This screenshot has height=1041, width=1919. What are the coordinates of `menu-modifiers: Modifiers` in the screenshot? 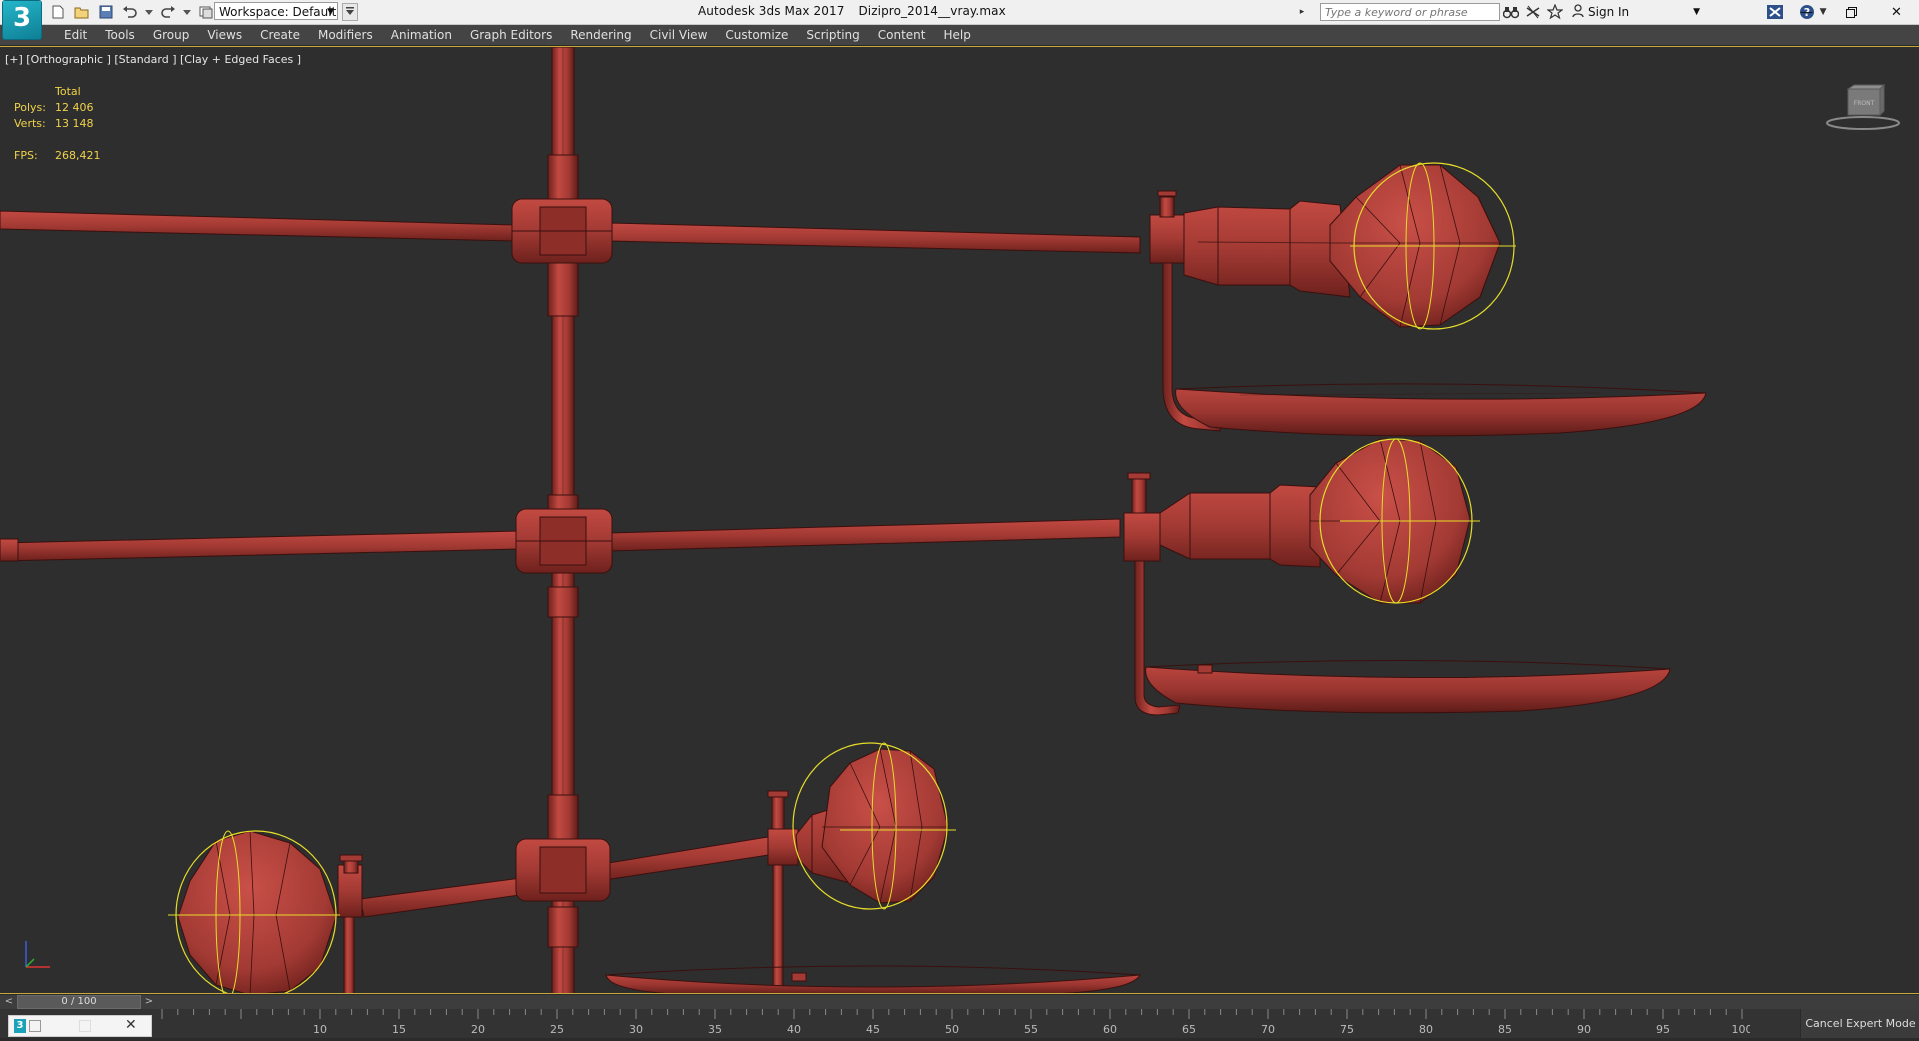 It's located at (345, 35).